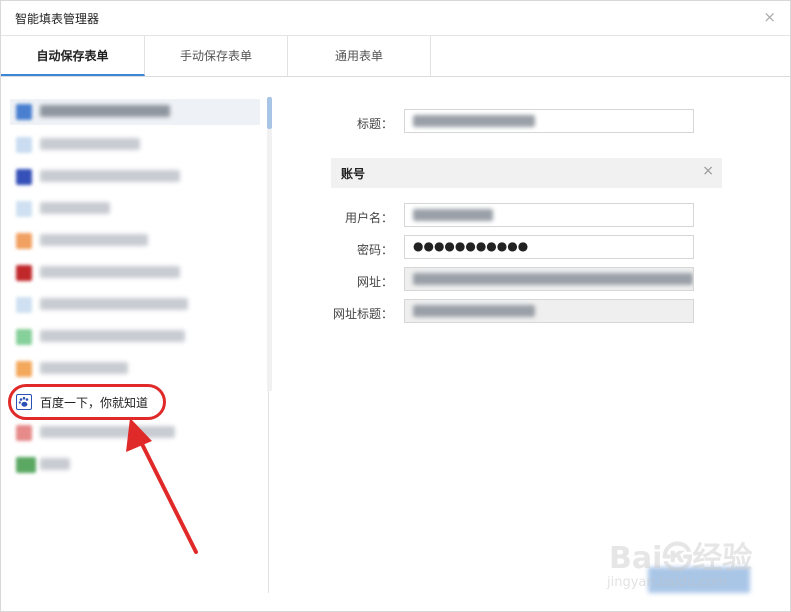  Describe the element at coordinates (353, 174) in the screenshot. I see `account-section-title: 账号` at that location.